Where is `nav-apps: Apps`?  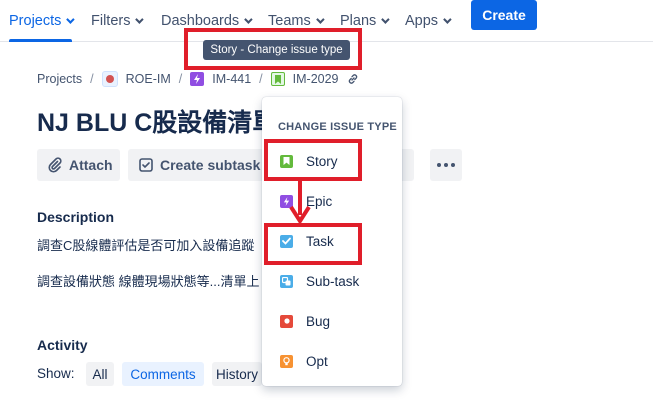 nav-apps: Apps is located at coordinates (428, 21).